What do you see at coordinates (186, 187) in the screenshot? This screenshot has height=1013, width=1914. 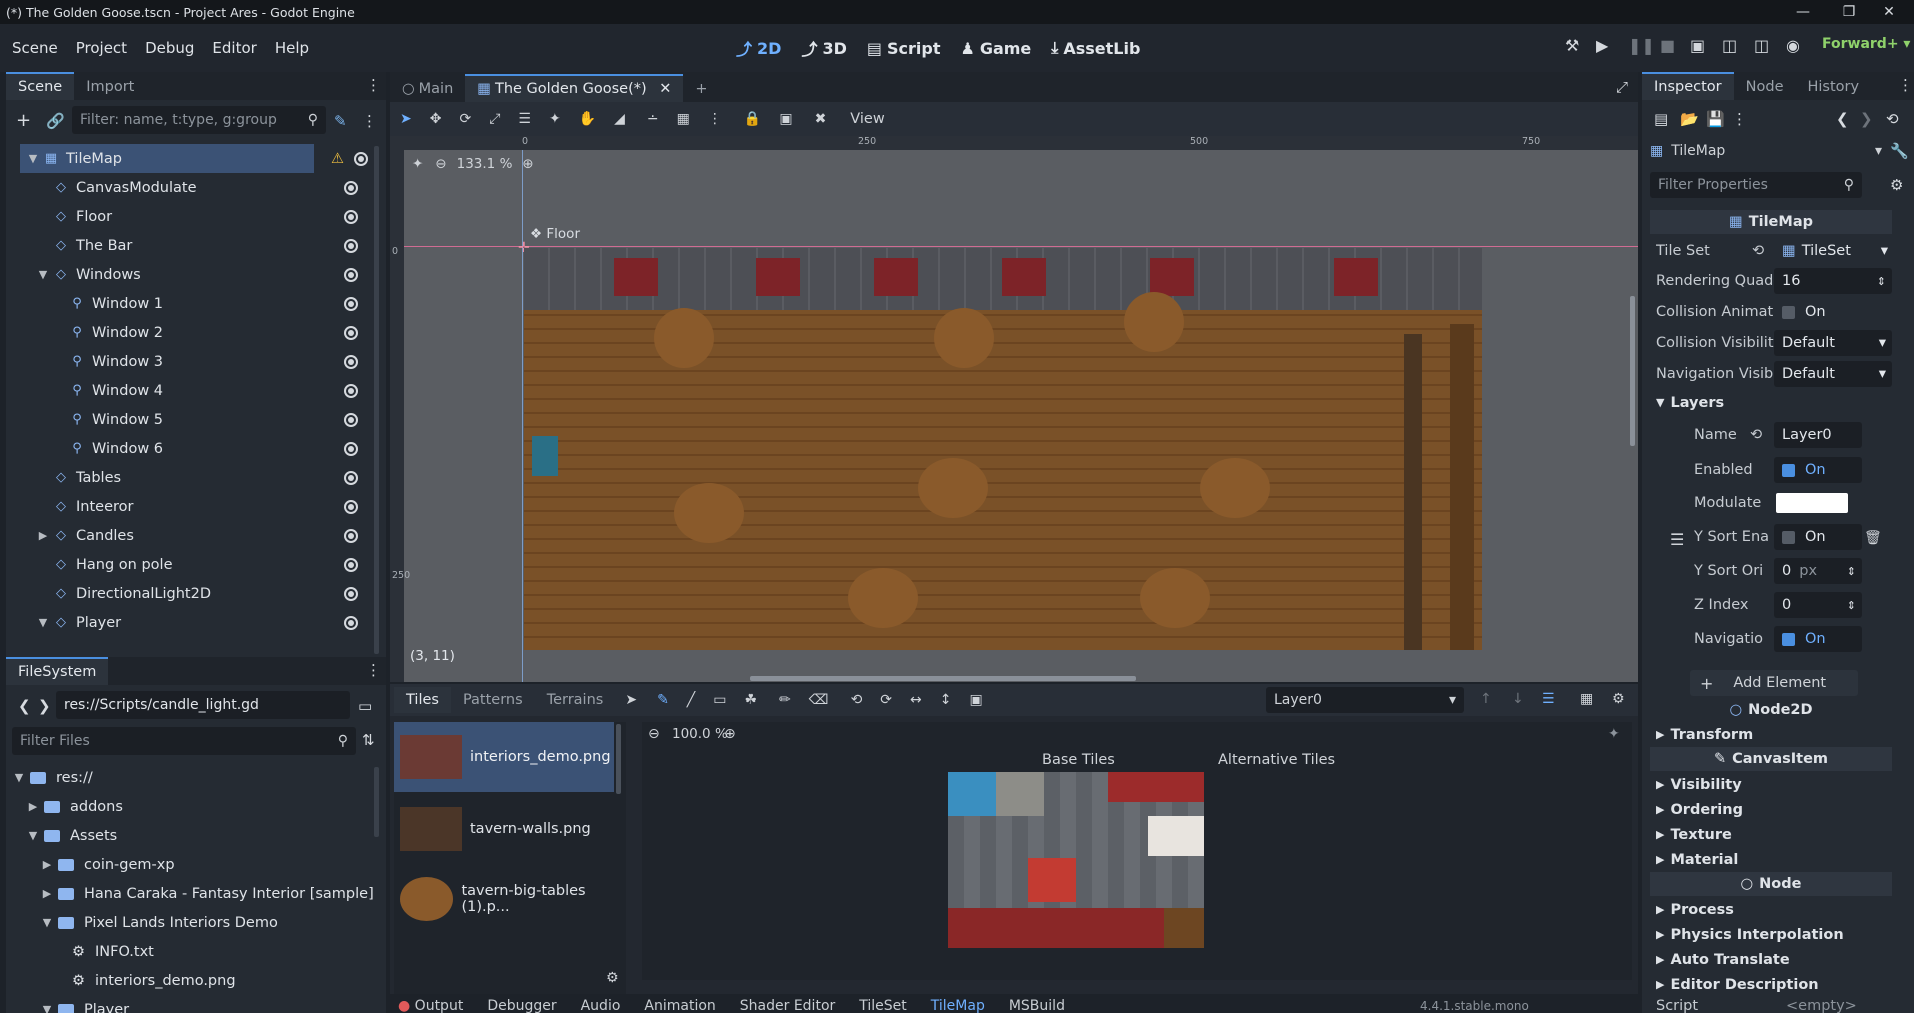 I see `scene-node: ◇ CanvasModulate` at bounding box center [186, 187].